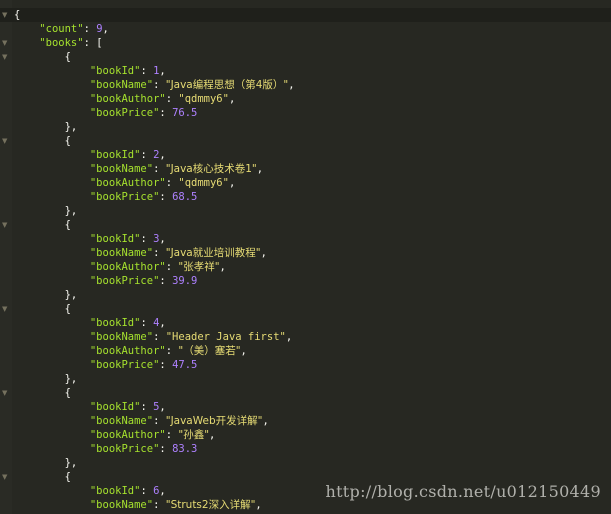 The height and width of the screenshot is (514, 611). What do you see at coordinates (305, 43) in the screenshot?
I see `code-line: ▼ "books": [` at bounding box center [305, 43].